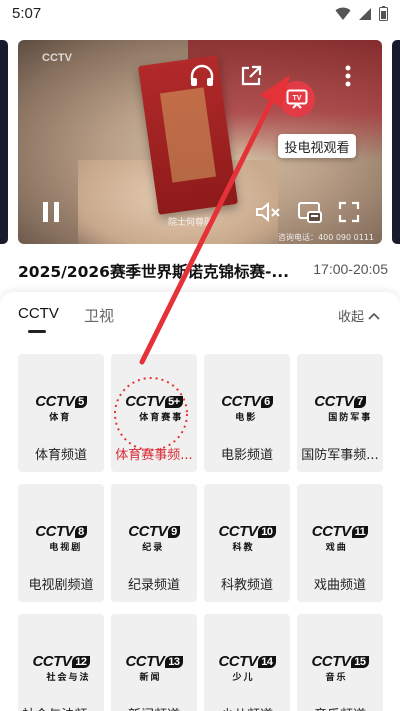  Describe the element at coordinates (267, 401) in the screenshot. I see `channel-number: 6` at that location.